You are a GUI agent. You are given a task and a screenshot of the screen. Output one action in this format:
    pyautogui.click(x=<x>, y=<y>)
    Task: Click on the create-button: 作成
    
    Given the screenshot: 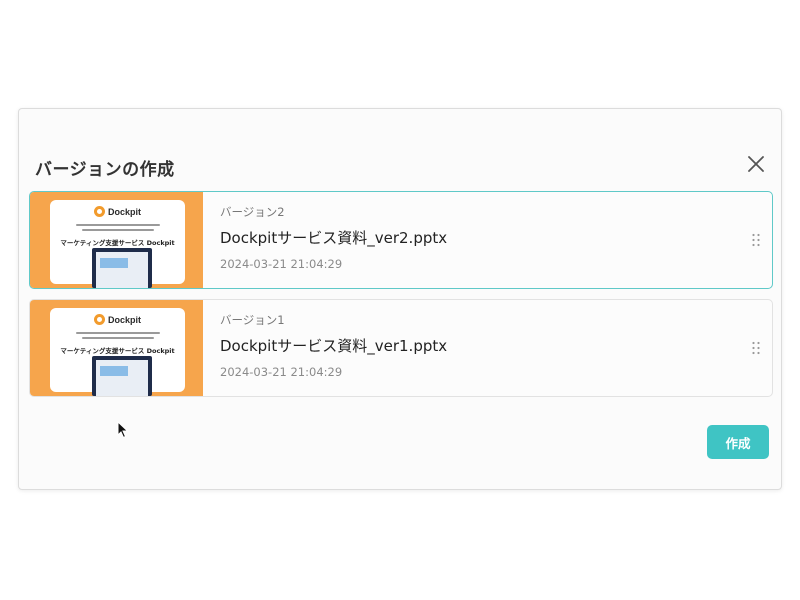 What is the action you would take?
    pyautogui.click(x=738, y=442)
    